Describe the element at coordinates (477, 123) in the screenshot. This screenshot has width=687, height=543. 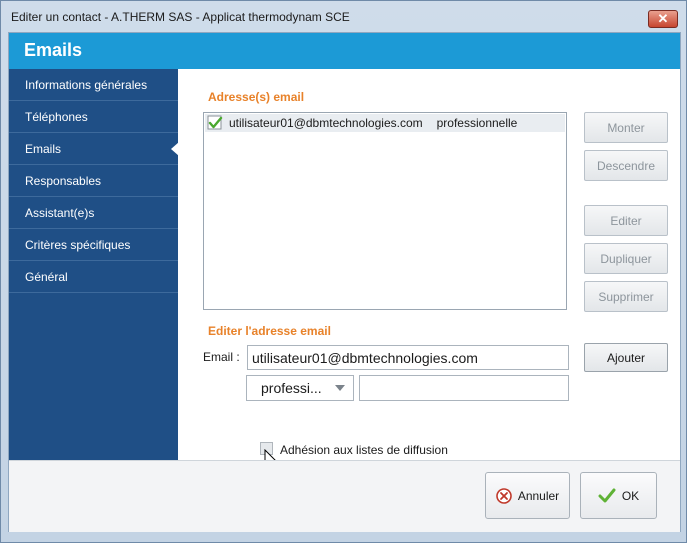
I see `list-item-type: professionnelle` at that location.